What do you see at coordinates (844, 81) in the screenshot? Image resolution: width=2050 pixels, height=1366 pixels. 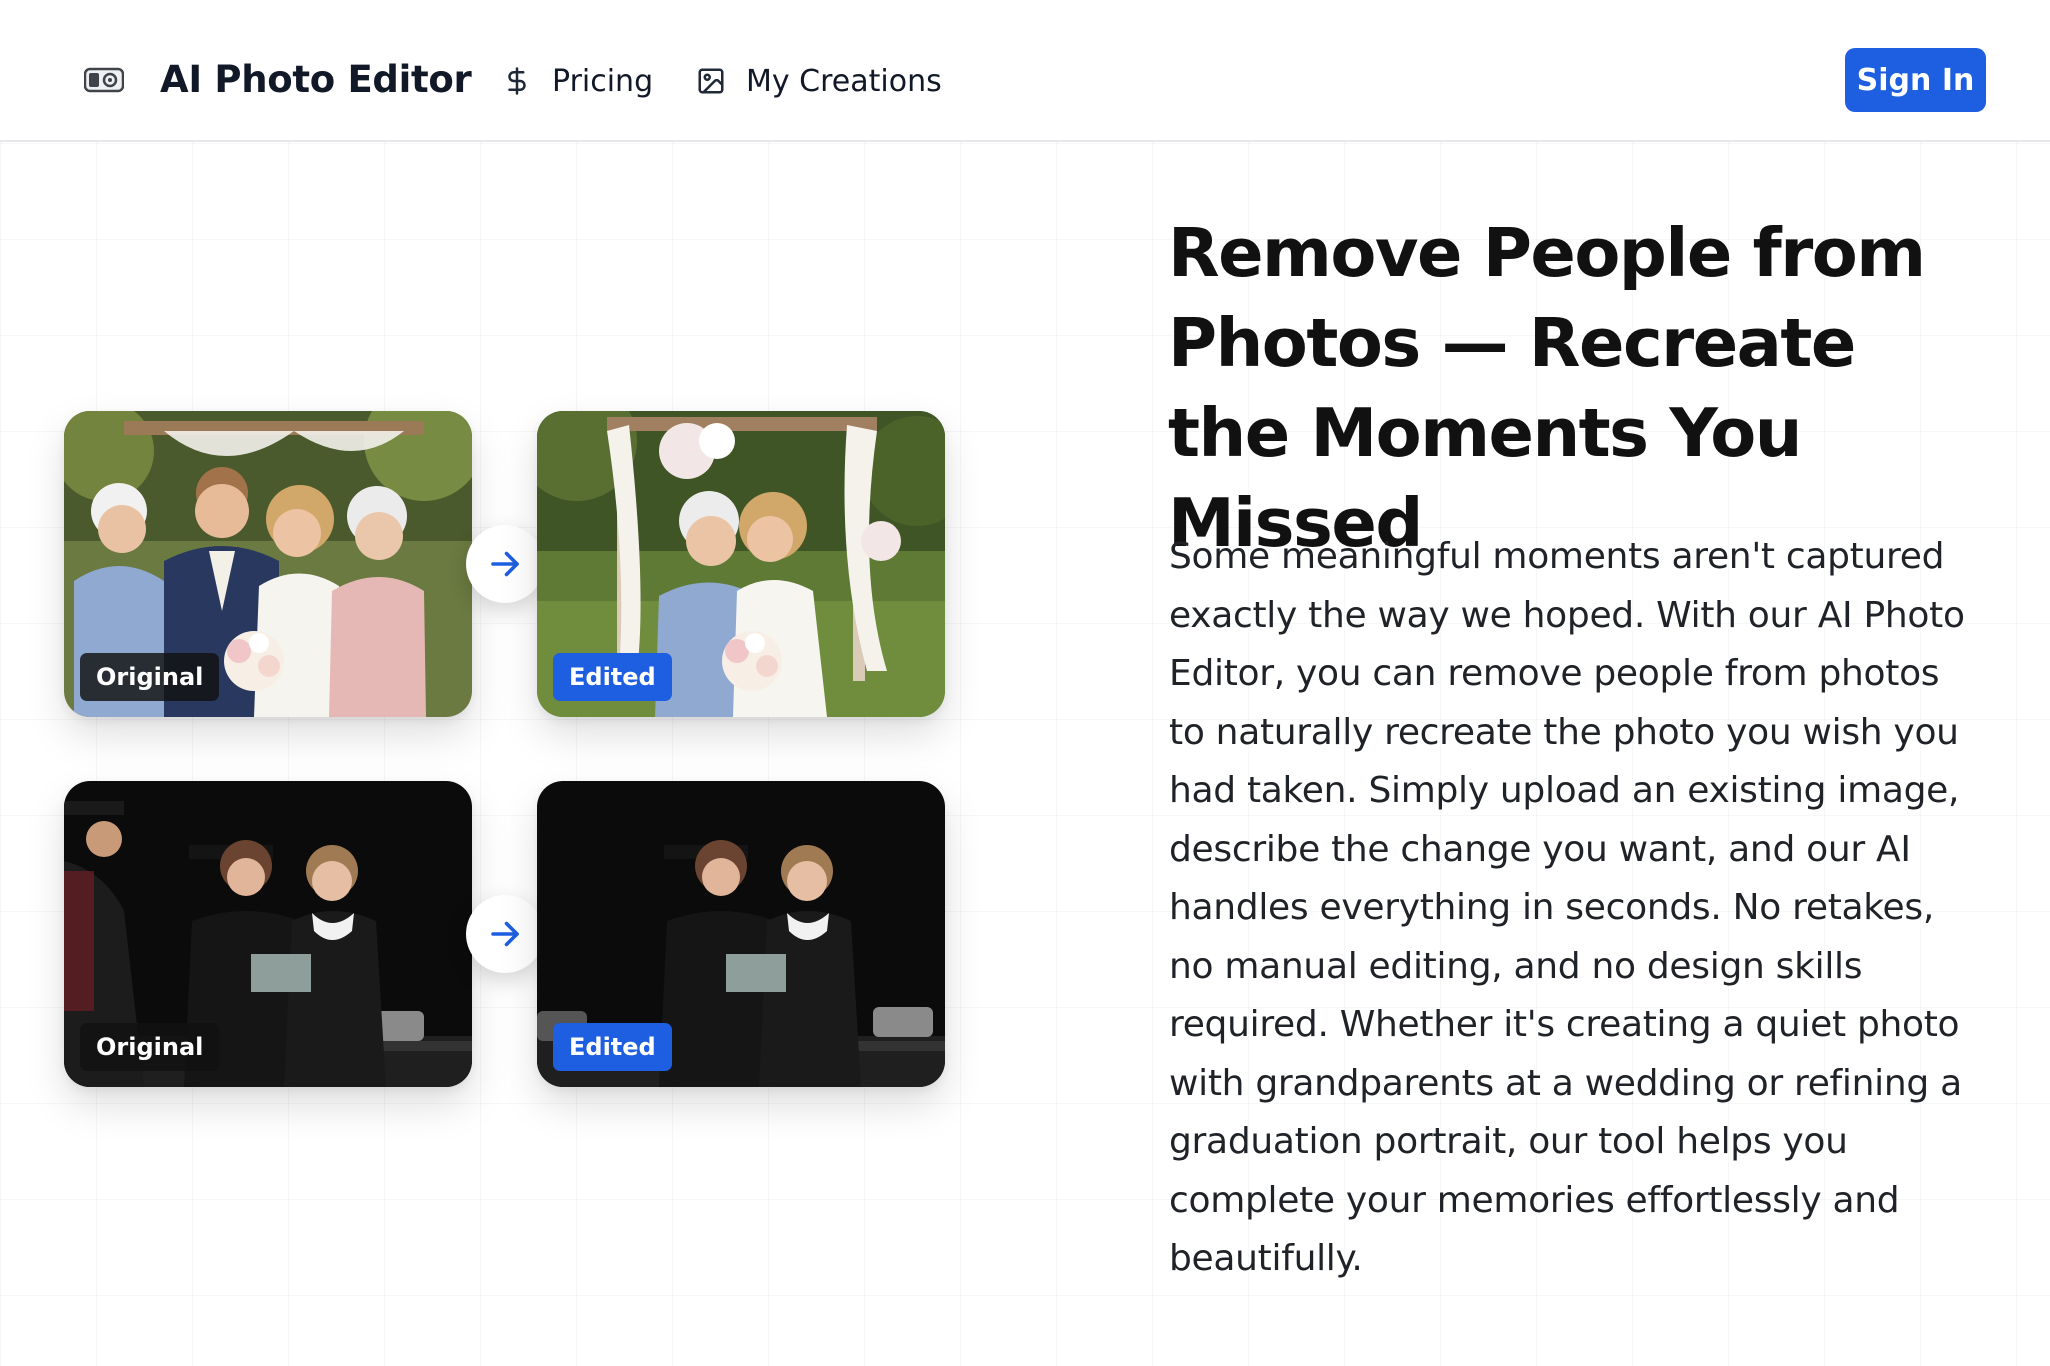 I see `nav-my-creations-label: My Creations` at bounding box center [844, 81].